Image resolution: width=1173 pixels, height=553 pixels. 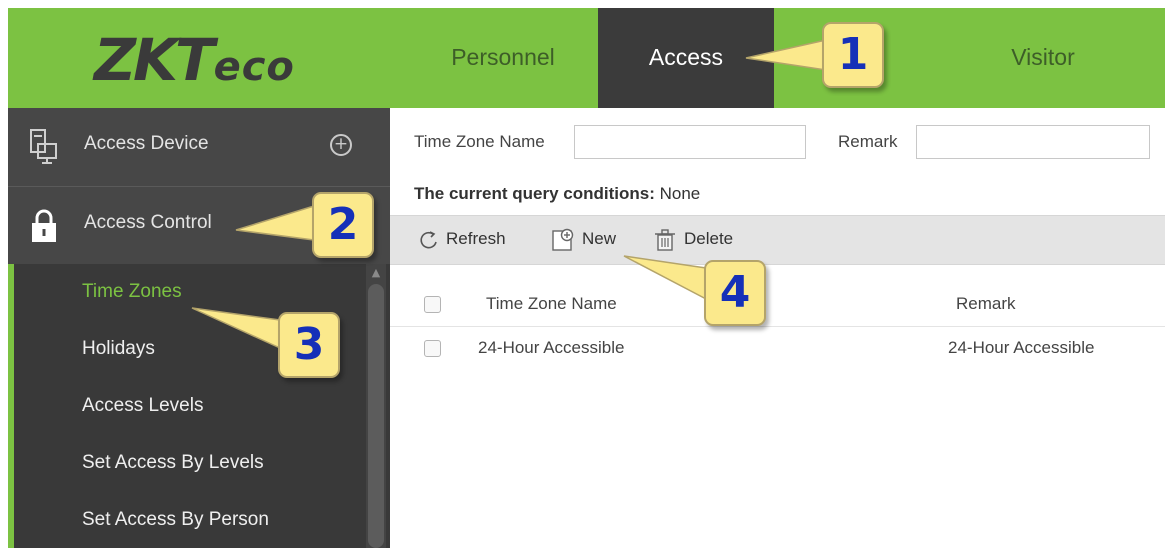 I want to click on select-all-checkbox, so click(x=432, y=304).